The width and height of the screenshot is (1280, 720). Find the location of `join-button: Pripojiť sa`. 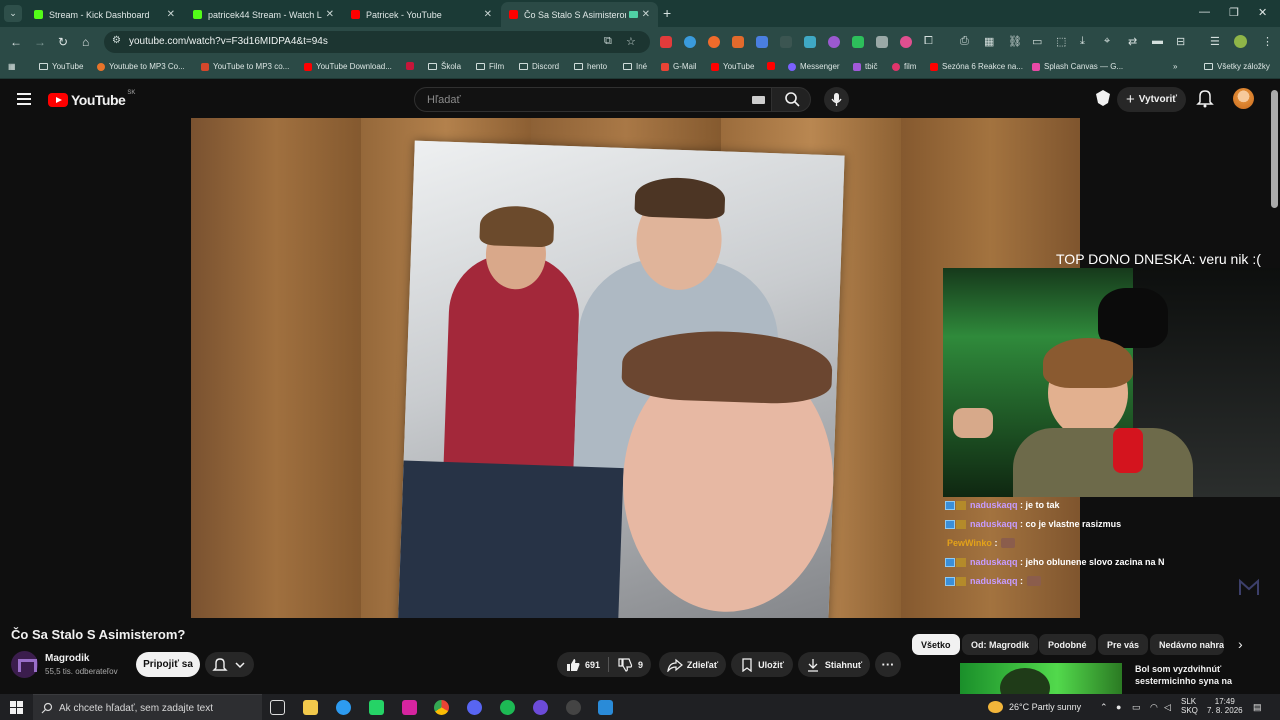

join-button: Pripojiť sa is located at coordinates (168, 664).